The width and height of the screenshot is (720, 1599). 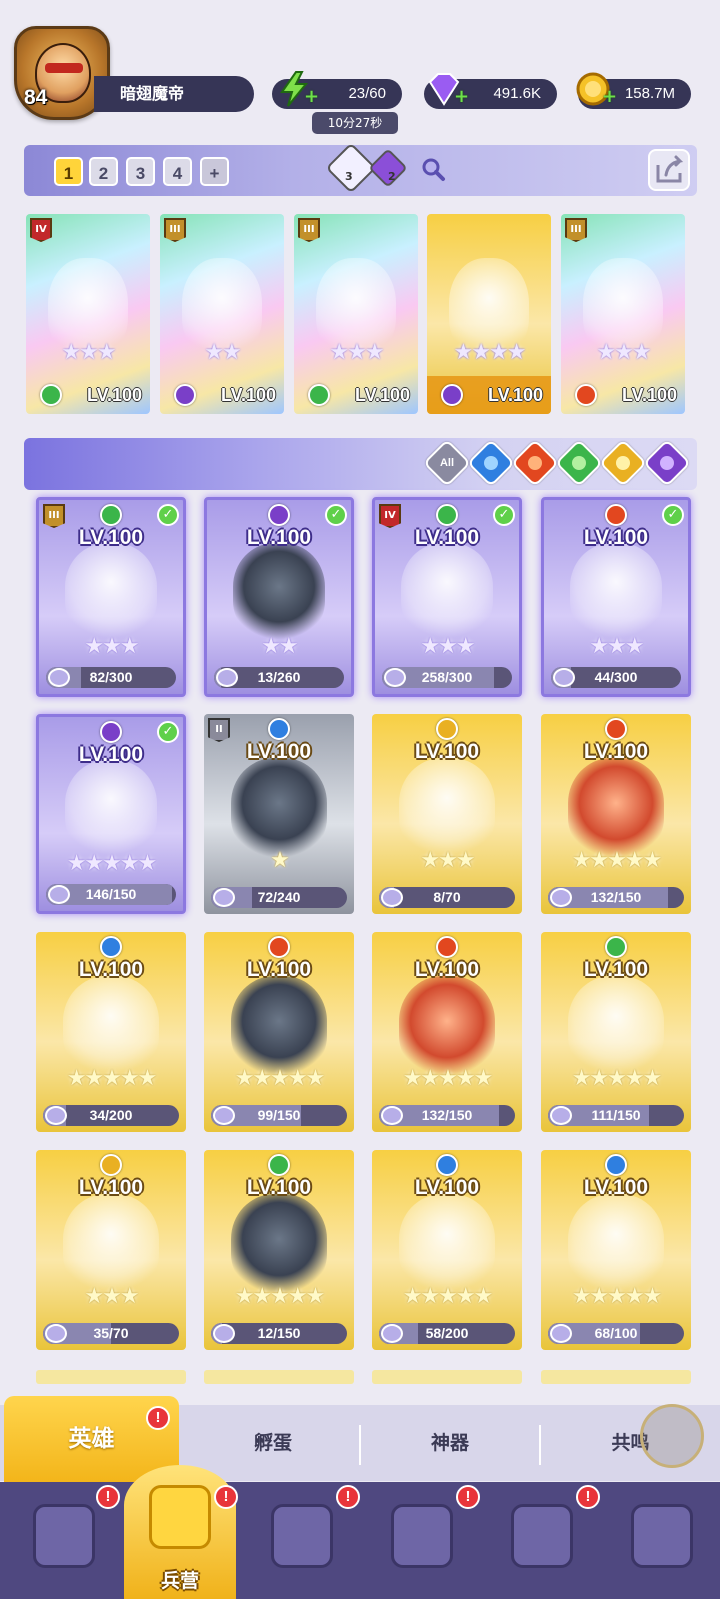 What do you see at coordinates (447, 1333) in the screenshot?
I see `shard-count: 58/200` at bounding box center [447, 1333].